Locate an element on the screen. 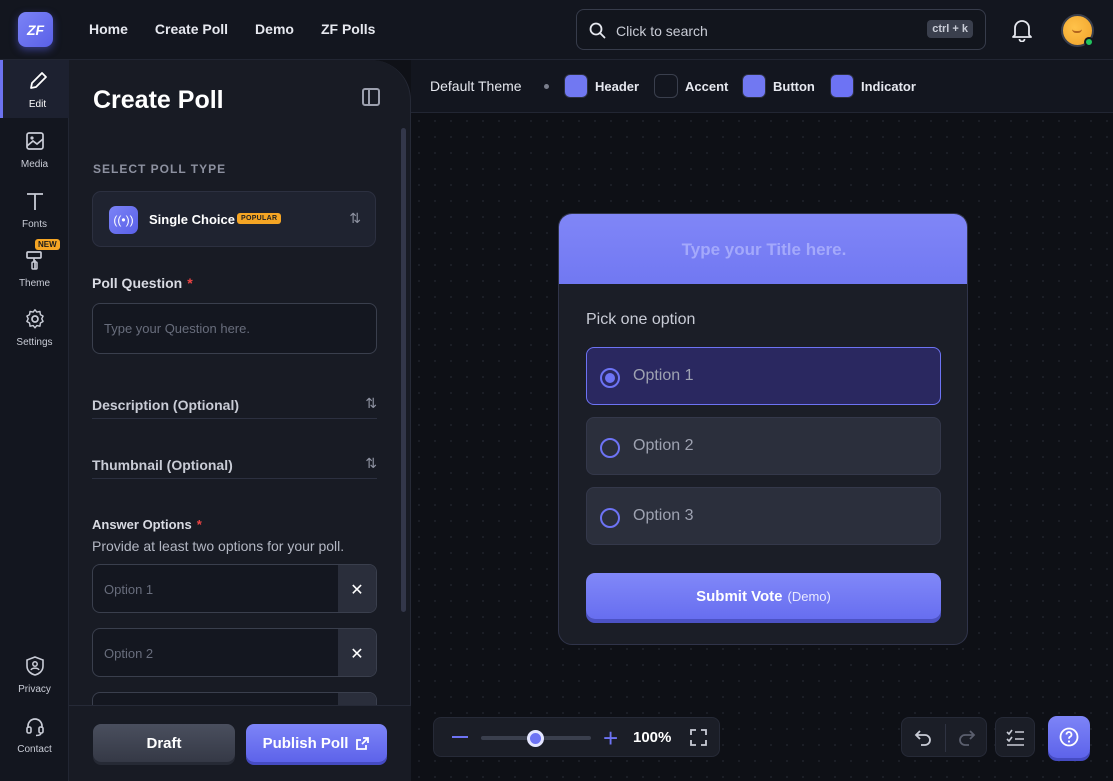 Image resolution: width=1113 pixels, height=781 pixels. rail-label: Edit is located at coordinates (37, 104).